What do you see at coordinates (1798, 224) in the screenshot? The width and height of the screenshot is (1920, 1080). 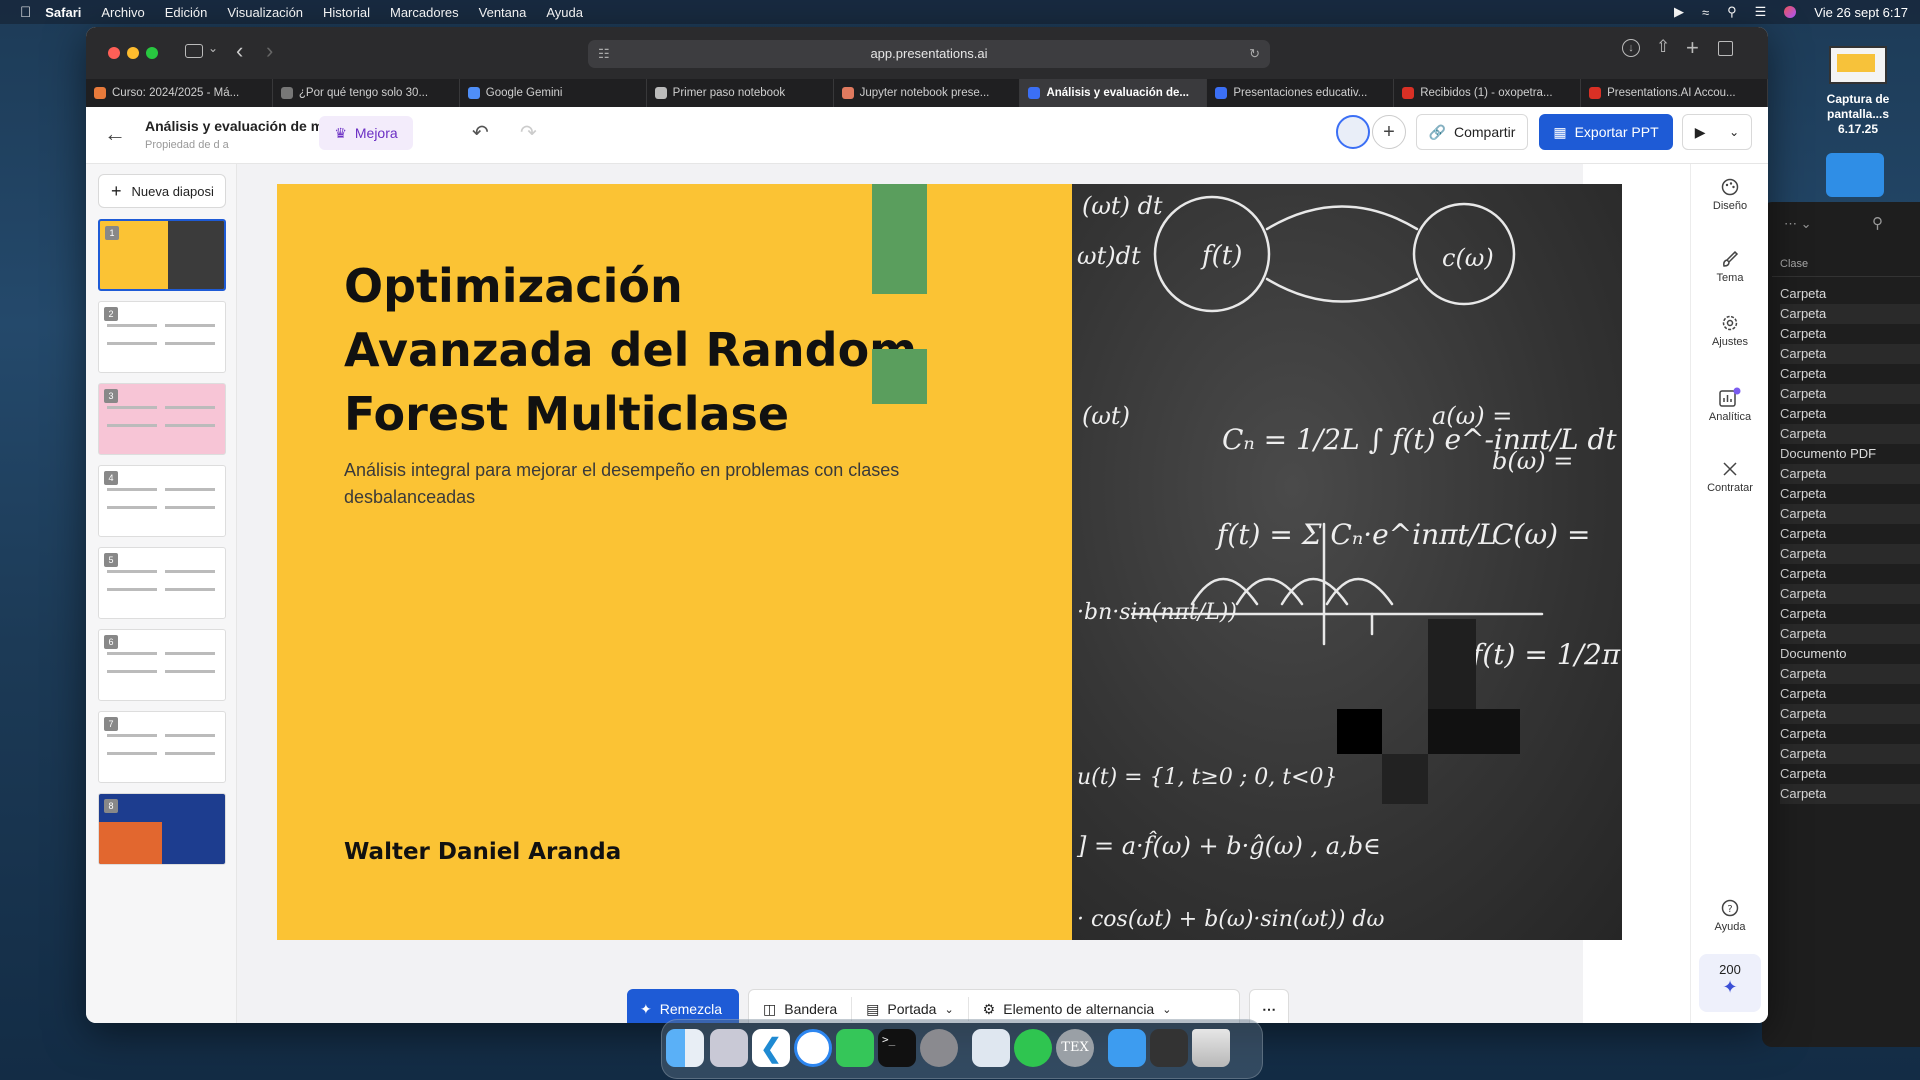 I see `finder-action-icon: ⋯ ⌄` at bounding box center [1798, 224].